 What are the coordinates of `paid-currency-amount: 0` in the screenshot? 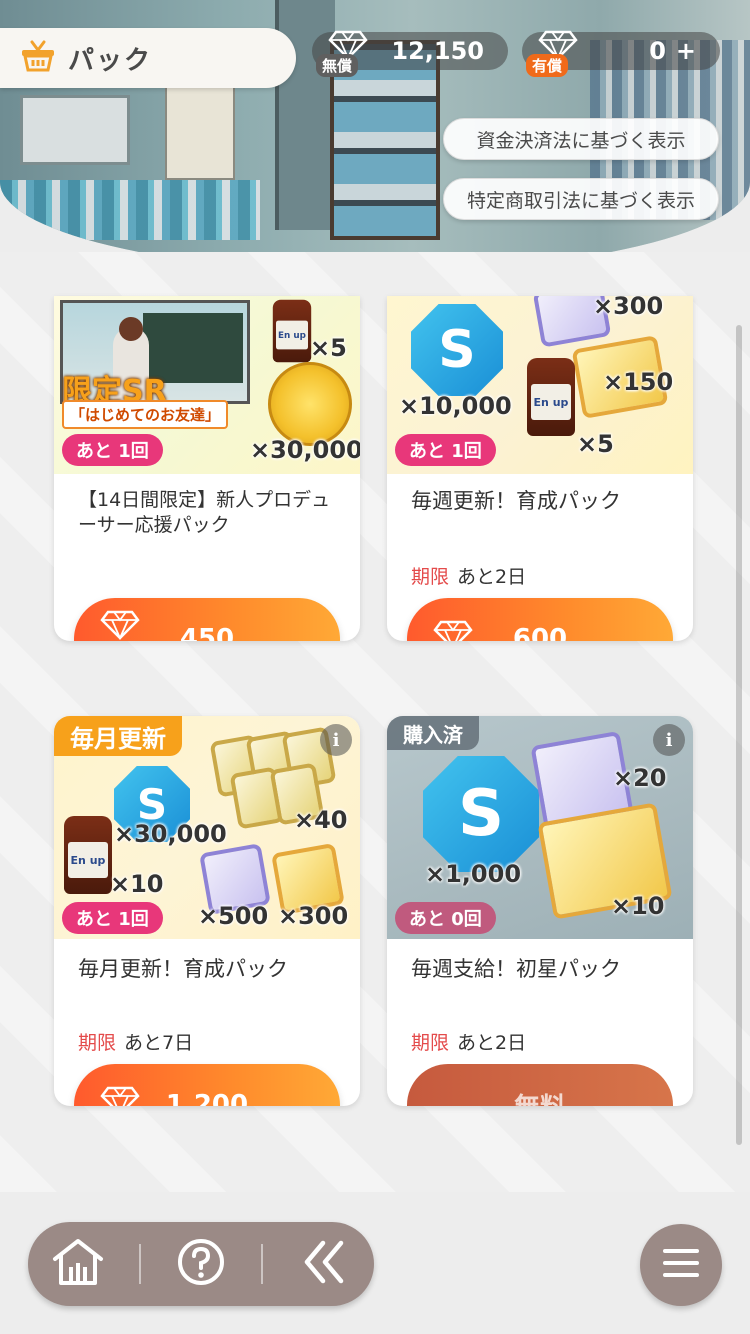 It's located at (657, 51).